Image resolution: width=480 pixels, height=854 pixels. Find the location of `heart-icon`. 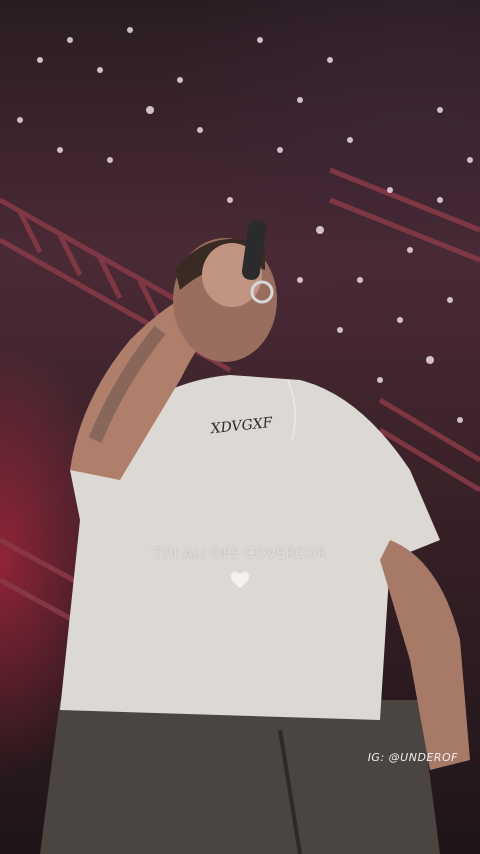

heart-icon is located at coordinates (240, 580).